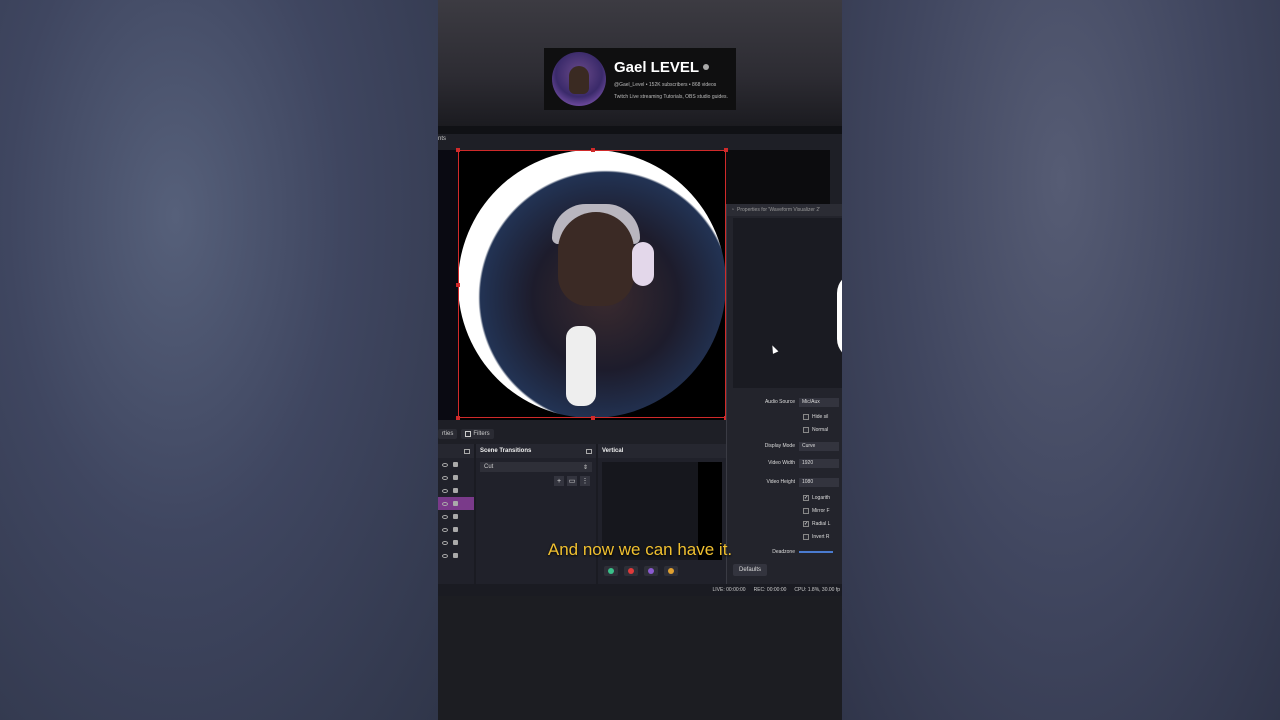  I want to click on video-width-input: 1920, so click(819, 463).